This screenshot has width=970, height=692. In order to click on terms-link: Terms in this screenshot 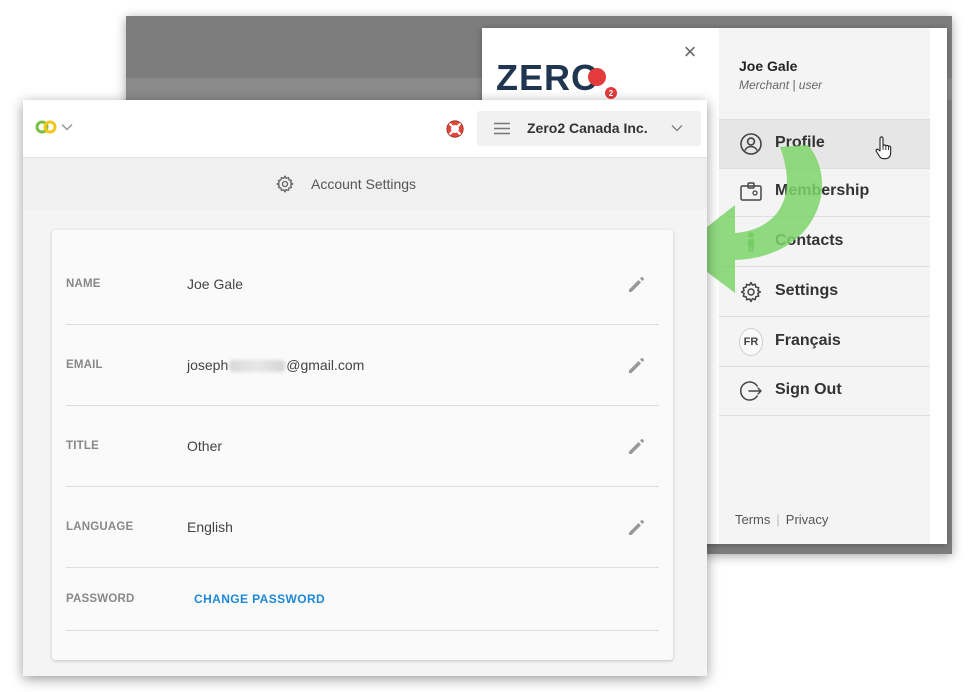, I will do `click(752, 519)`.